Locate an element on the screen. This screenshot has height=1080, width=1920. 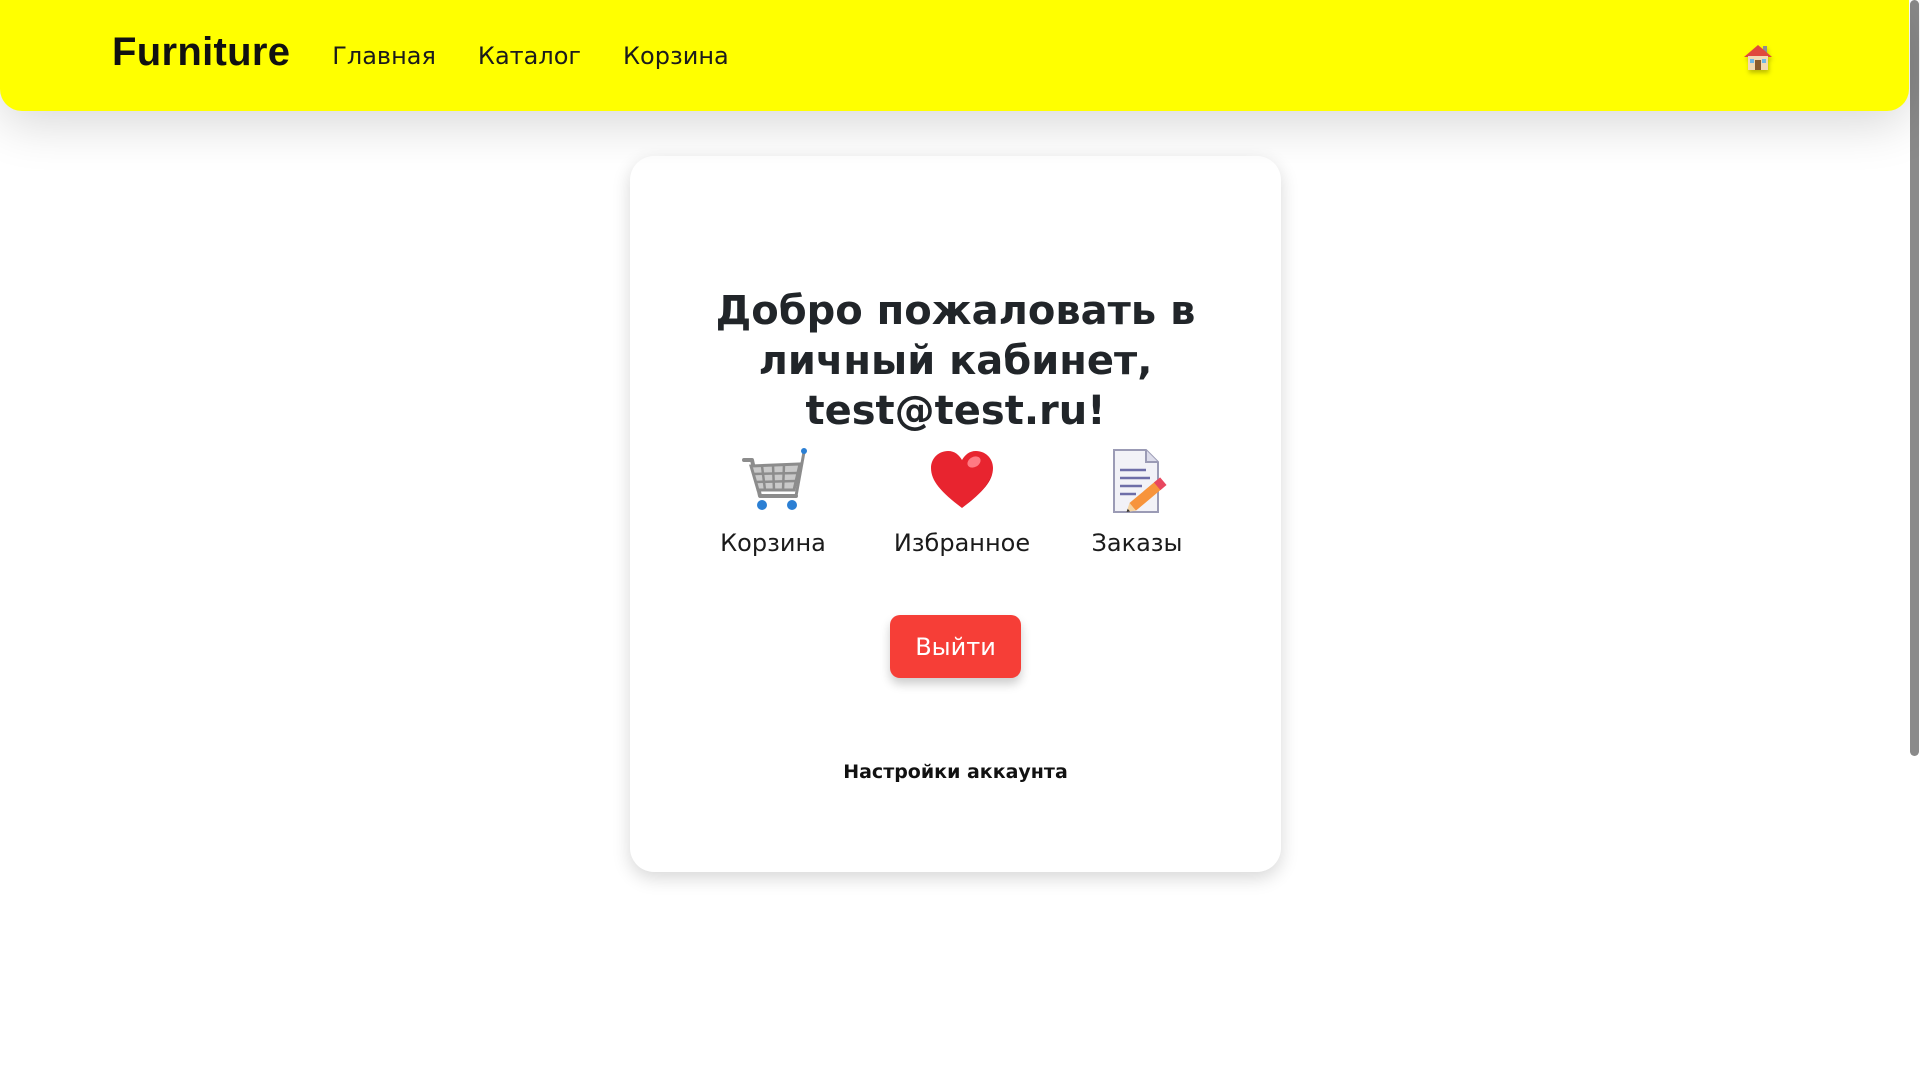
house-icon is located at coordinates (1758, 57).